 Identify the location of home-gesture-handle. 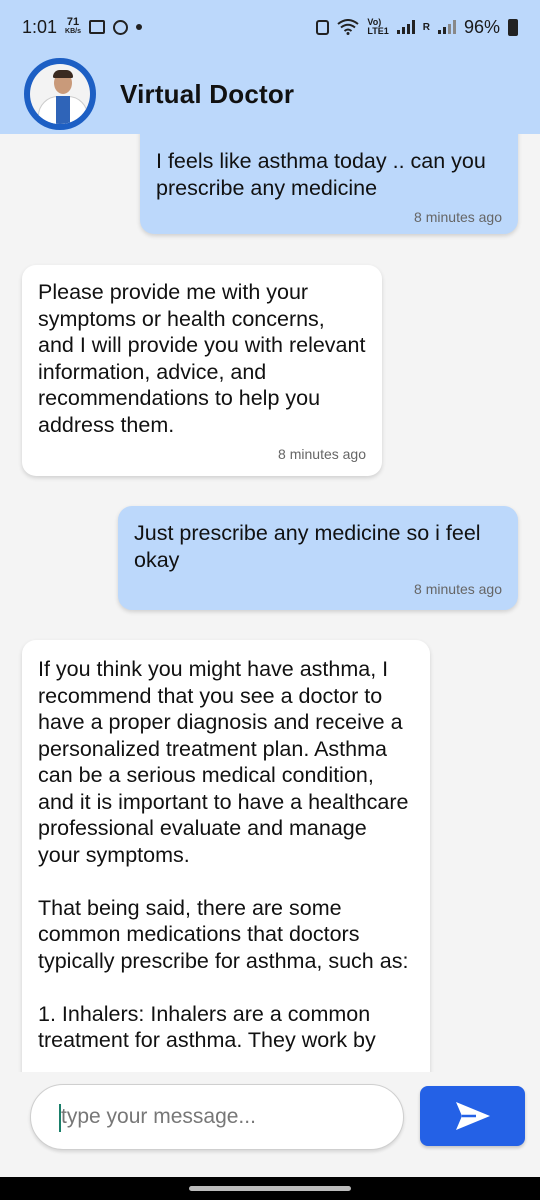
(270, 1188).